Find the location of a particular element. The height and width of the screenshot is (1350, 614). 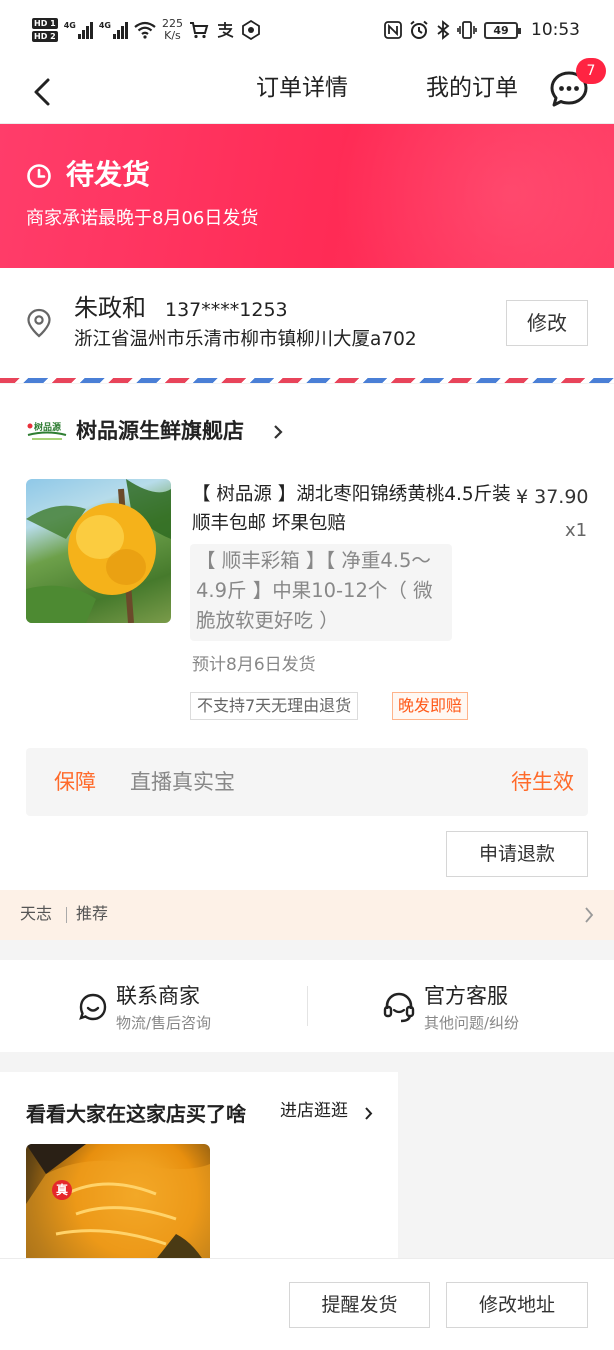

page-title: 订单详情 is located at coordinates (302, 88).